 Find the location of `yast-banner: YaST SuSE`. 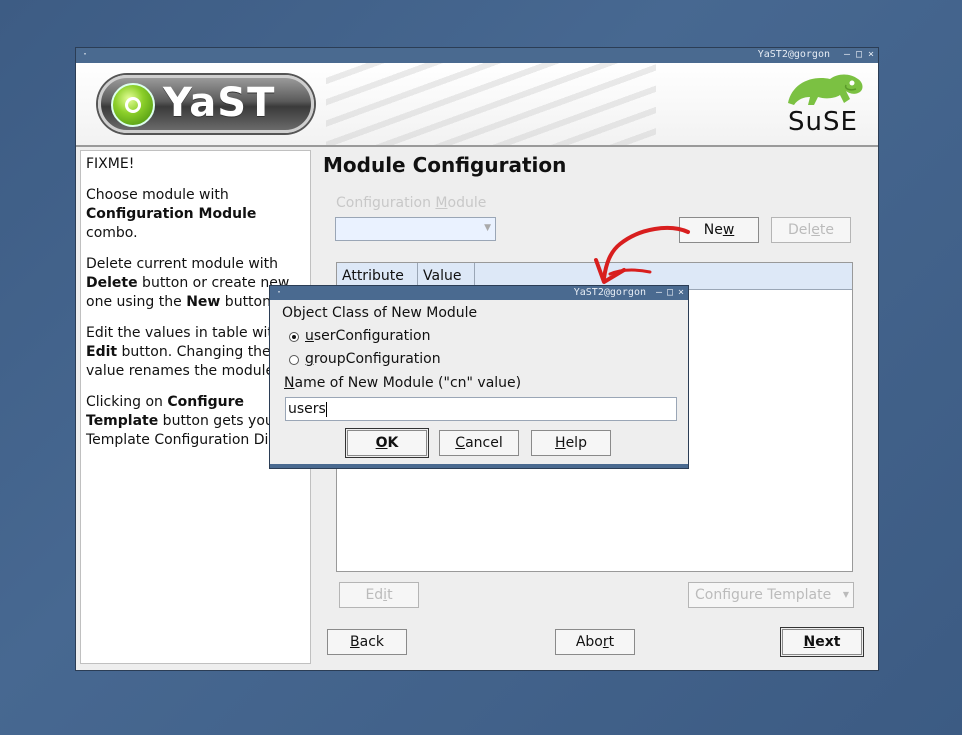

yast-banner: YaST SuSE is located at coordinates (477, 105).